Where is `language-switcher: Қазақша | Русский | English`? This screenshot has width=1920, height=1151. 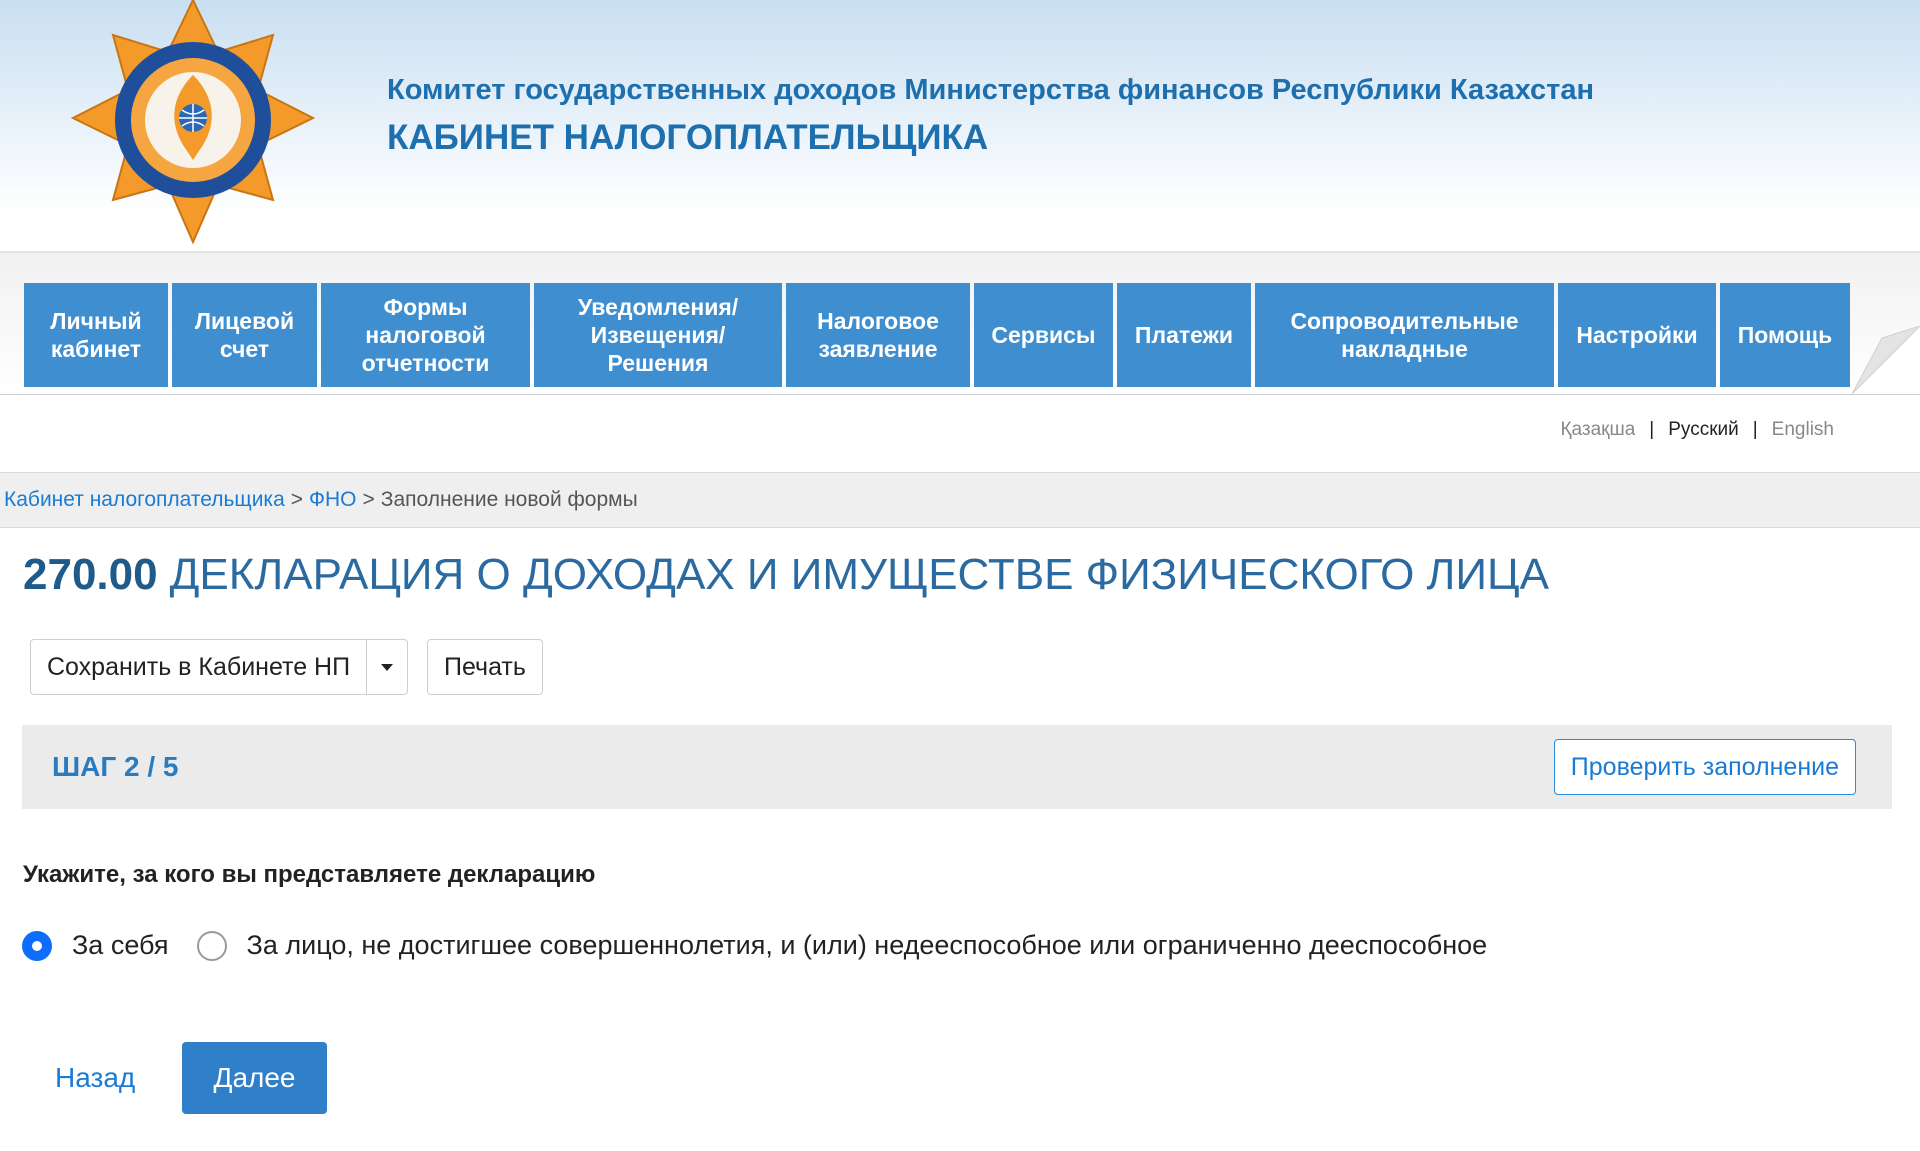 language-switcher: Қазақша | Русский | English is located at coordinates (1697, 430).